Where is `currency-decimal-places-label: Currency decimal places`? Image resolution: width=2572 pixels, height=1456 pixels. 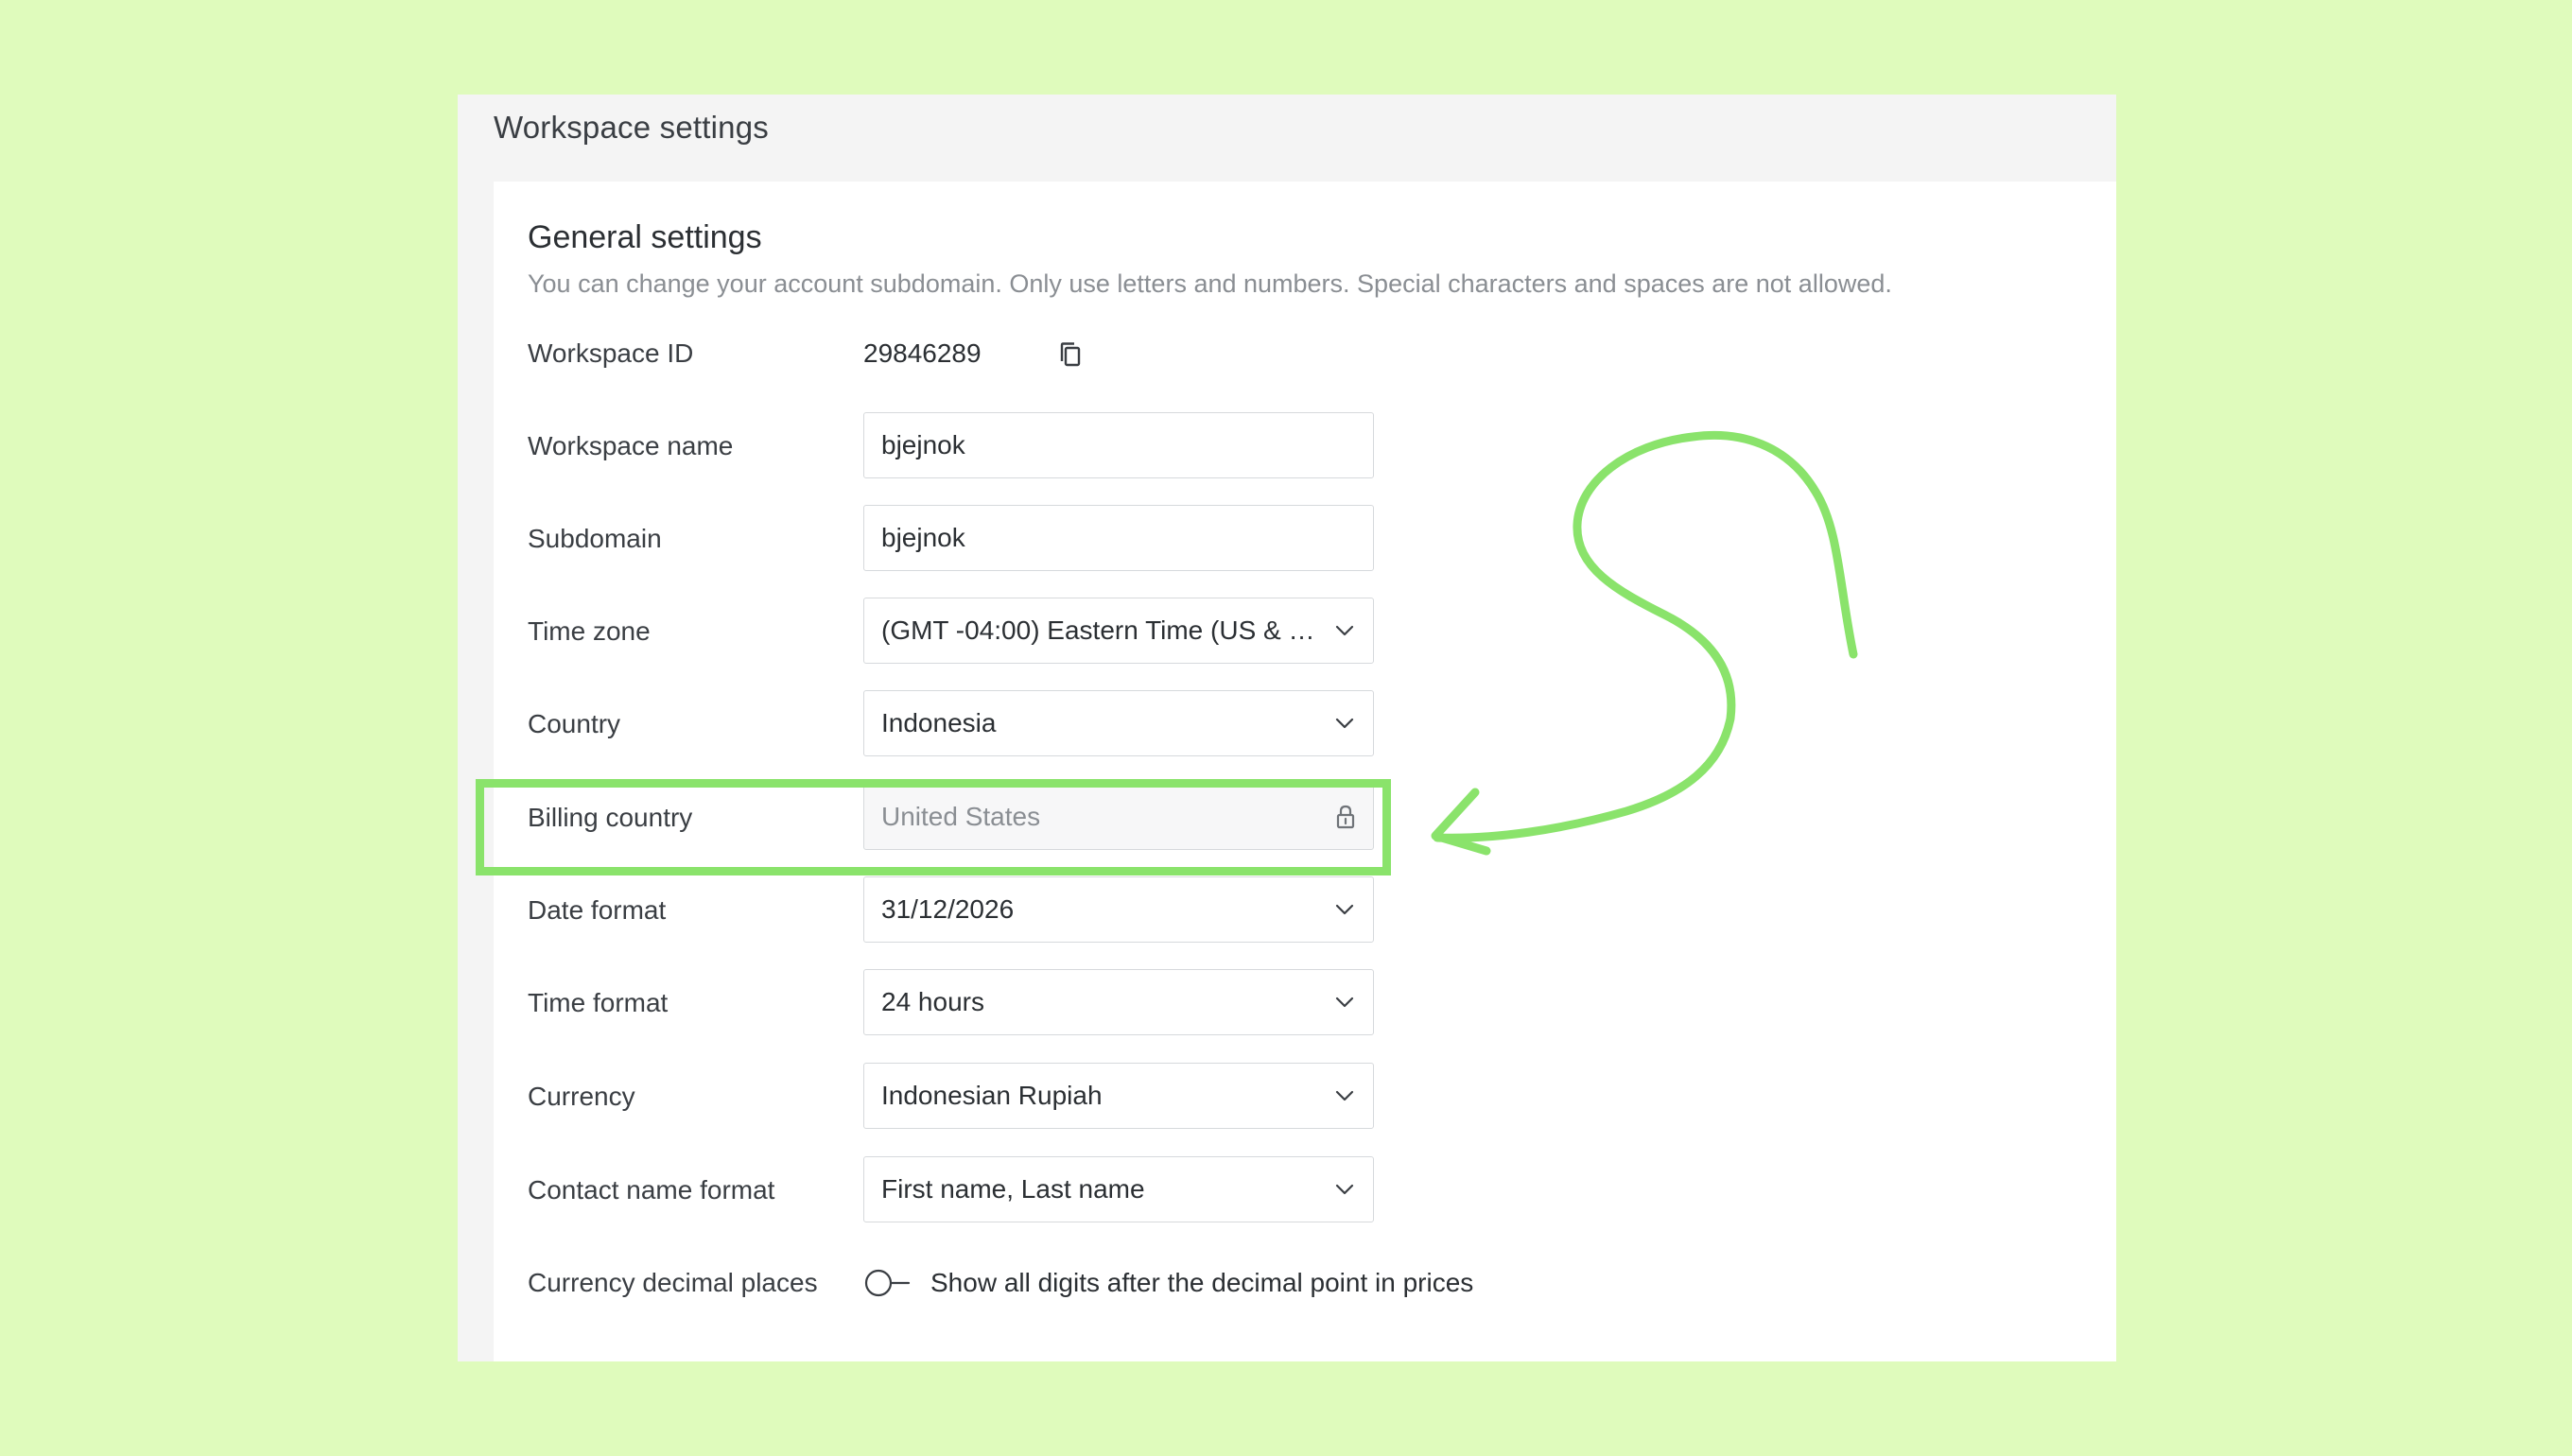 currency-decimal-places-label: Currency decimal places is located at coordinates (673, 1282).